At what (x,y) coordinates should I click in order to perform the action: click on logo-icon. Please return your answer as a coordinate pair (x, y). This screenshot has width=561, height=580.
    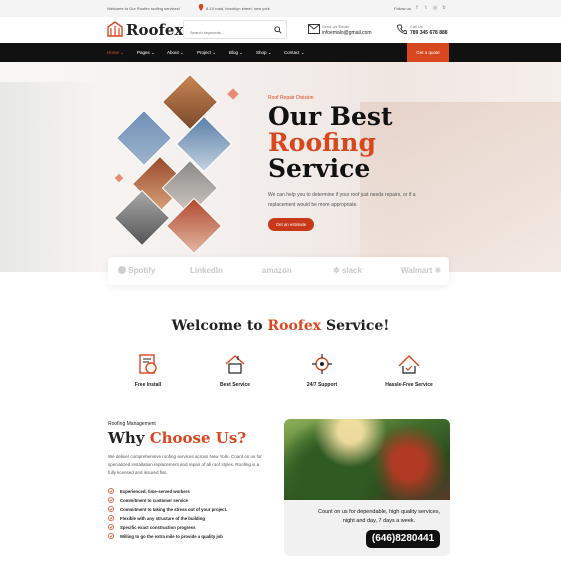
    Looking at the image, I should click on (115, 29).